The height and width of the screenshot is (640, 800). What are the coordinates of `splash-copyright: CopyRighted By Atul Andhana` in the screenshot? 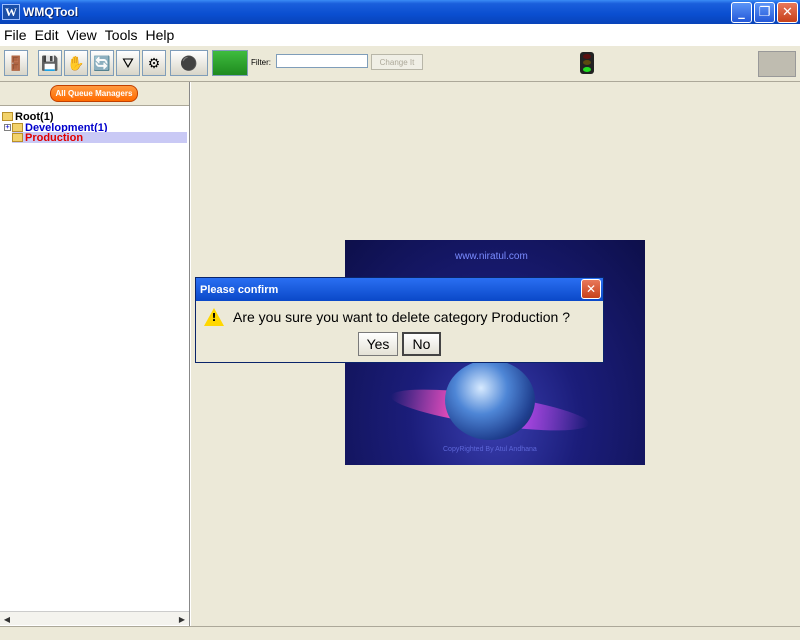 It's located at (490, 449).